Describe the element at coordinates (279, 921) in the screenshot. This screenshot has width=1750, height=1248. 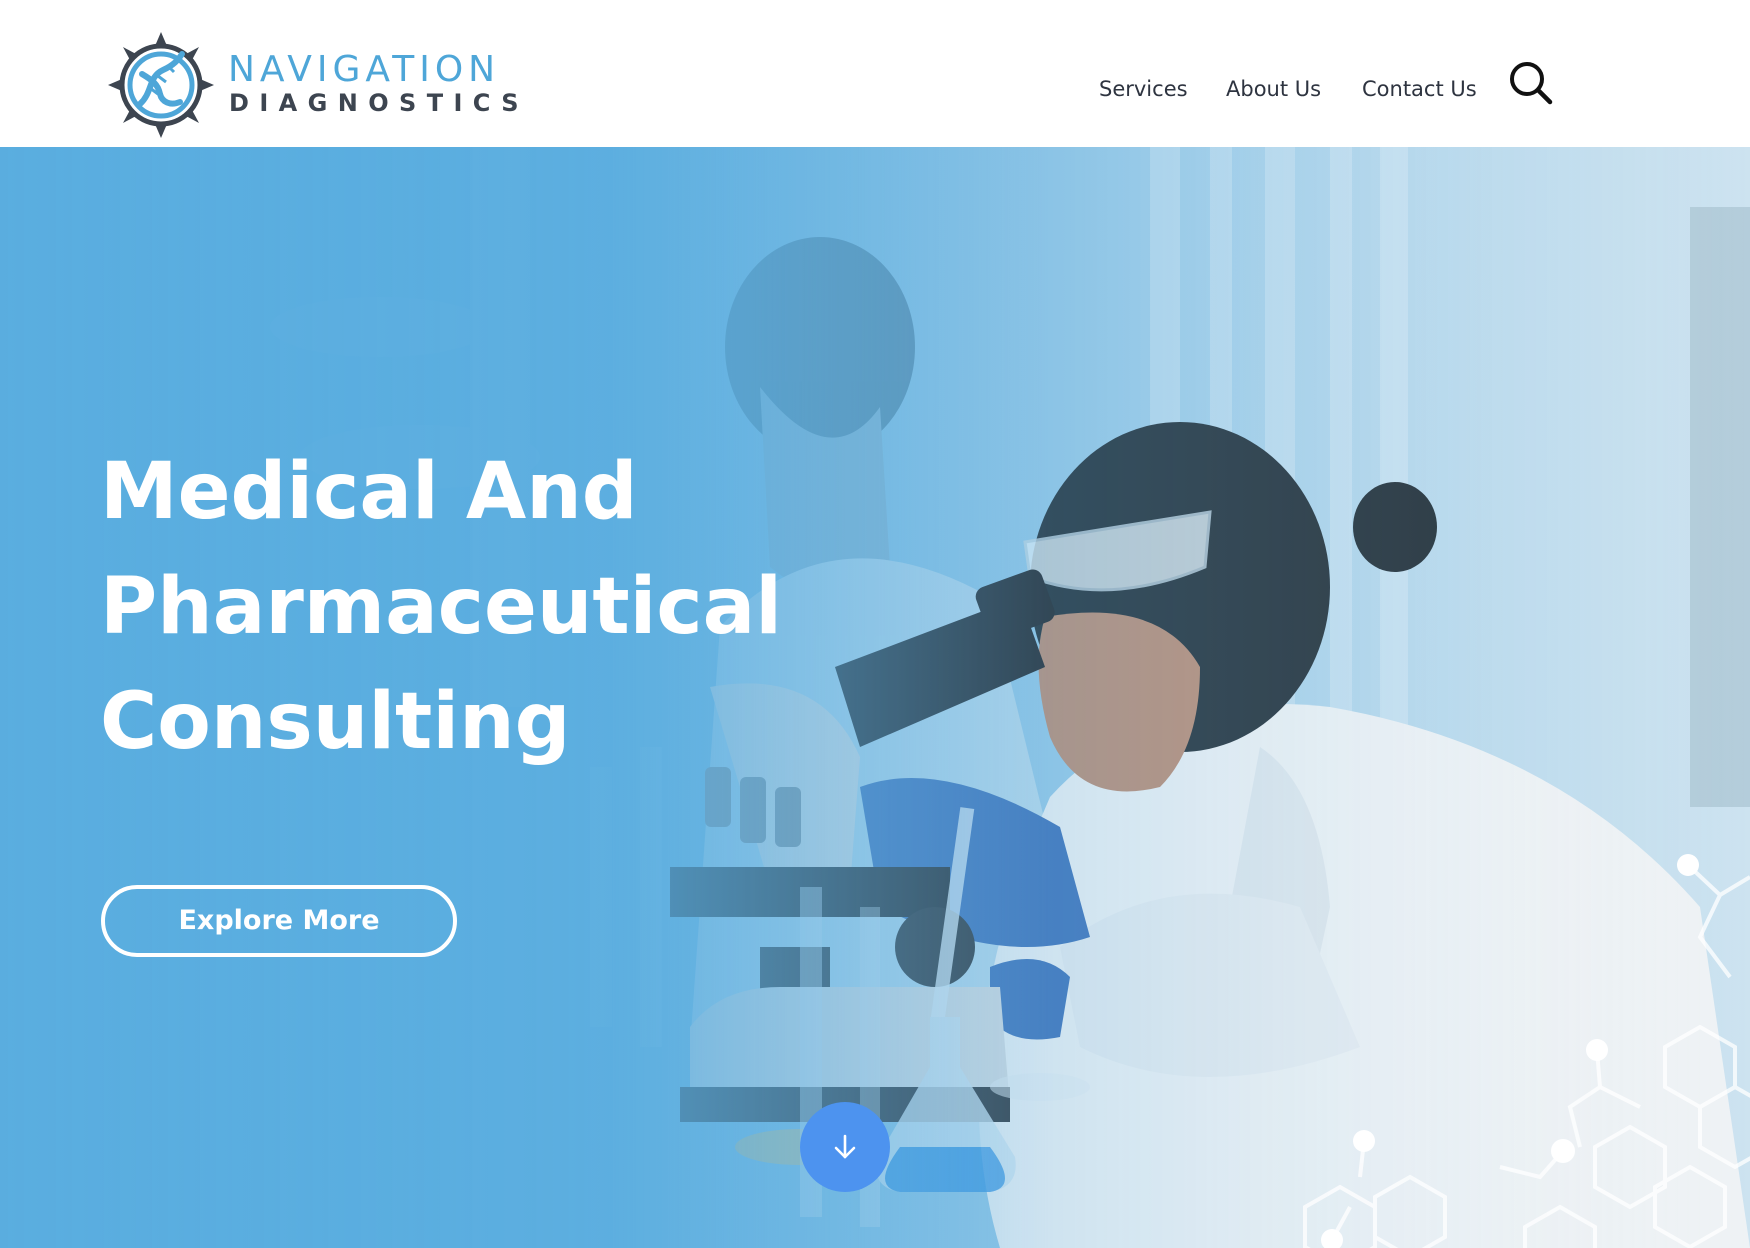
I see `explore-more-button: Explore More` at that location.